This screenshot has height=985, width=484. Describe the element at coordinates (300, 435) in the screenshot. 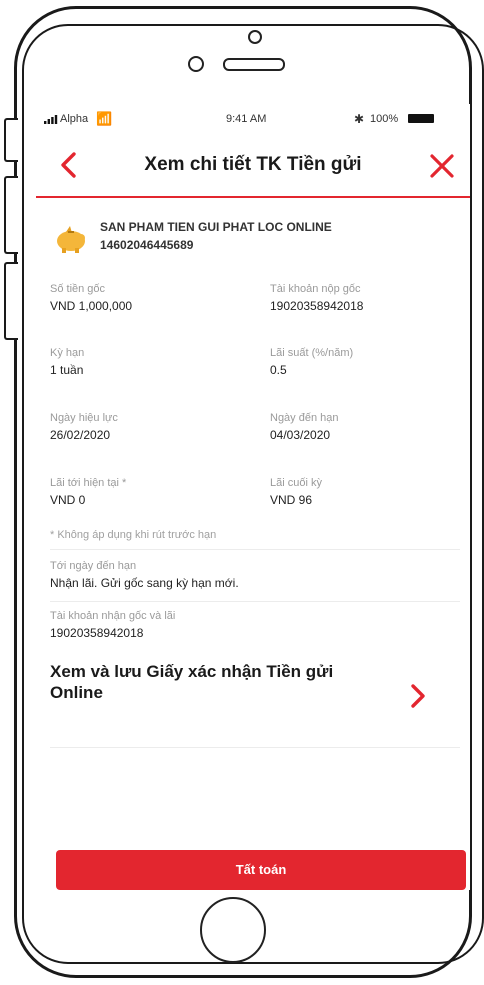

I see `maturity-date-value: 04/03/2020` at that location.